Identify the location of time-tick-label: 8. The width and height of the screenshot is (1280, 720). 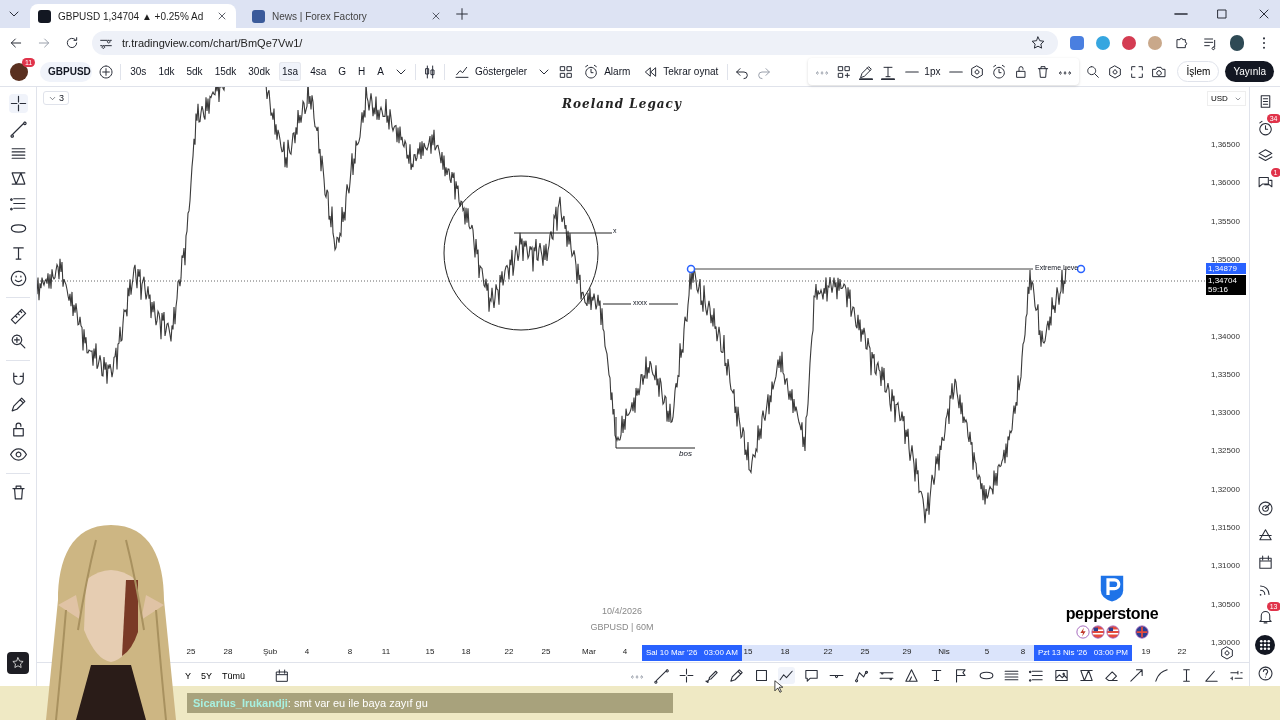
(350, 651).